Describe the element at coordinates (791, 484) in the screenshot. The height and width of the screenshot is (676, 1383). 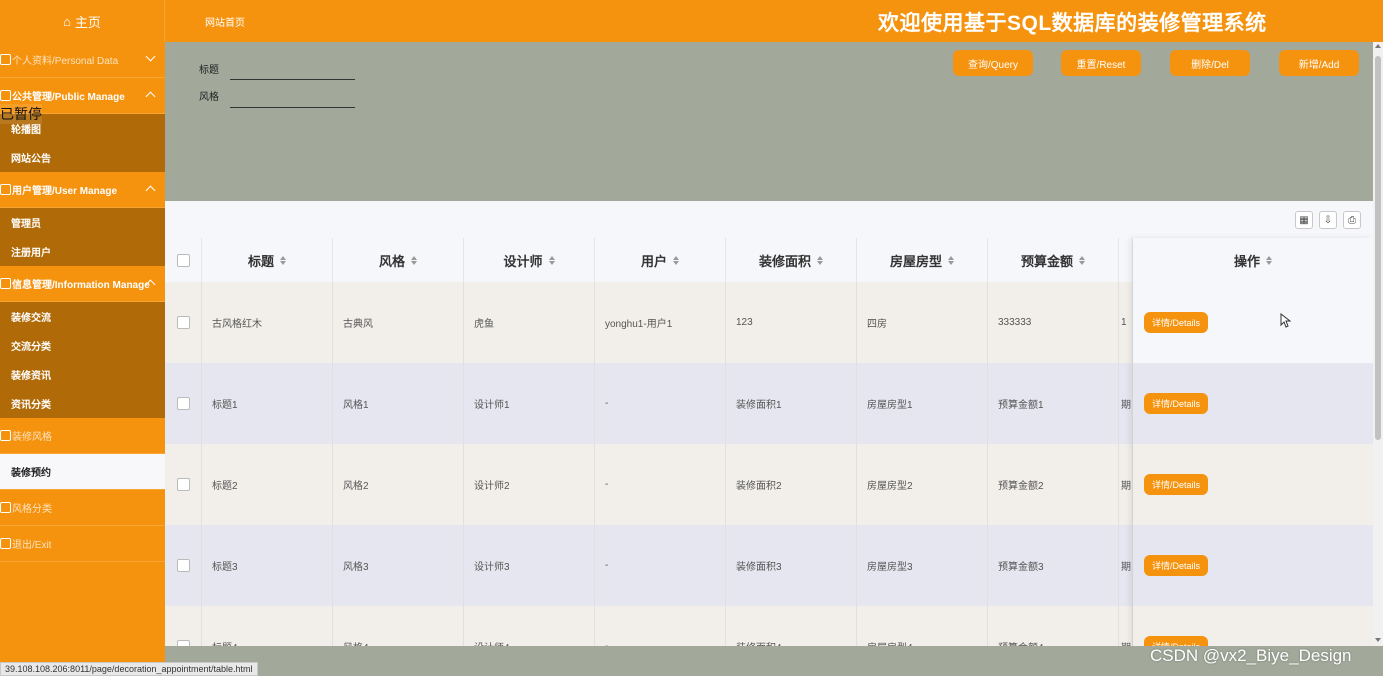
I see `cell-area: 装修面积2` at that location.